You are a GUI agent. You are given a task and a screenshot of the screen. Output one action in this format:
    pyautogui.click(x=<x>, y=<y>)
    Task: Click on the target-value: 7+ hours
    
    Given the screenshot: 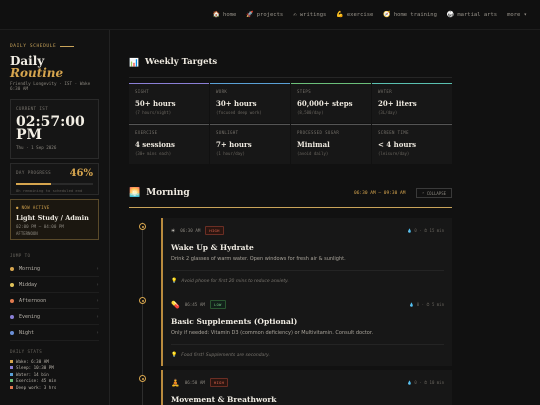 What is the action you would take?
    pyautogui.click(x=234, y=144)
    